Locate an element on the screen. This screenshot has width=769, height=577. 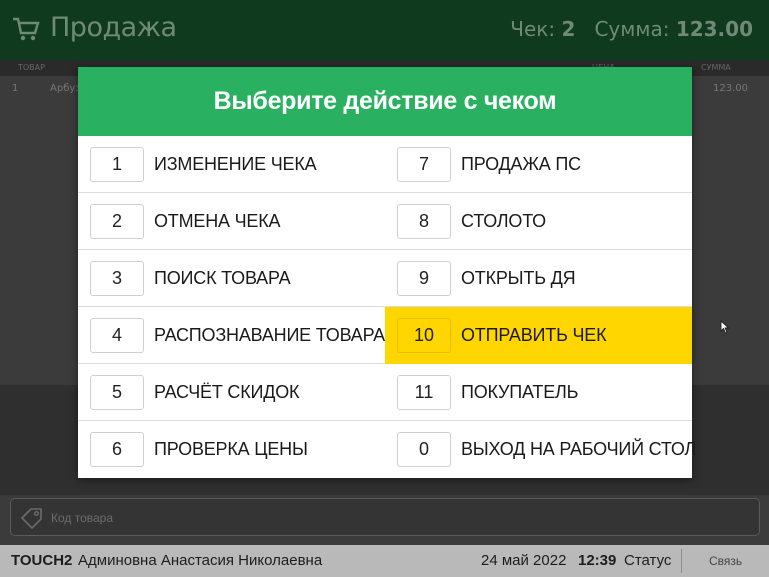
option-label: РАСЧЁТ СКИДОК is located at coordinates (227, 392).